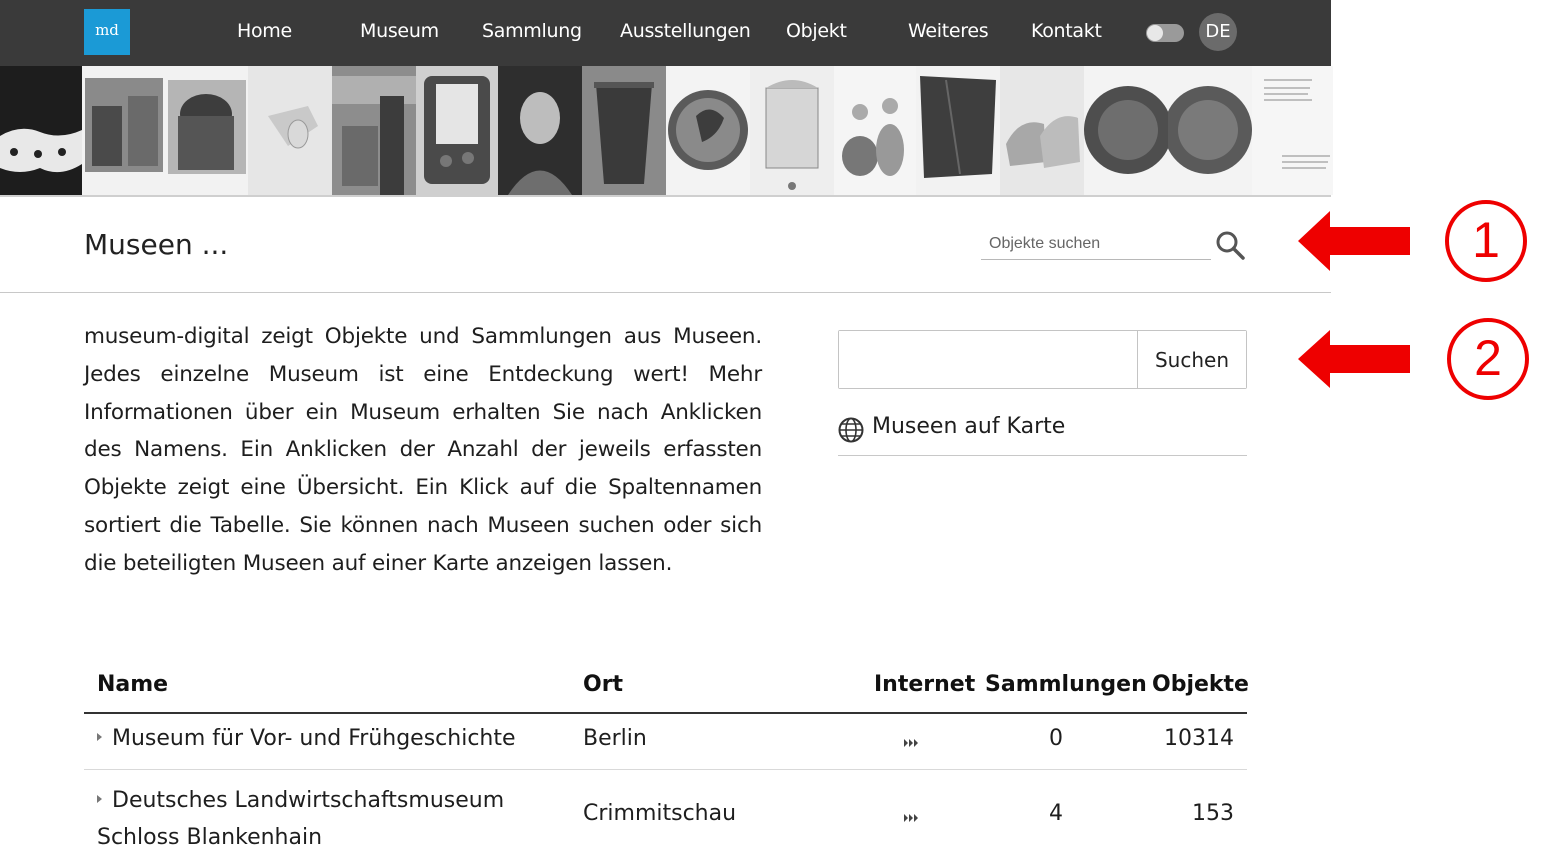  I want to click on thumb-glass-object, so click(290, 130).